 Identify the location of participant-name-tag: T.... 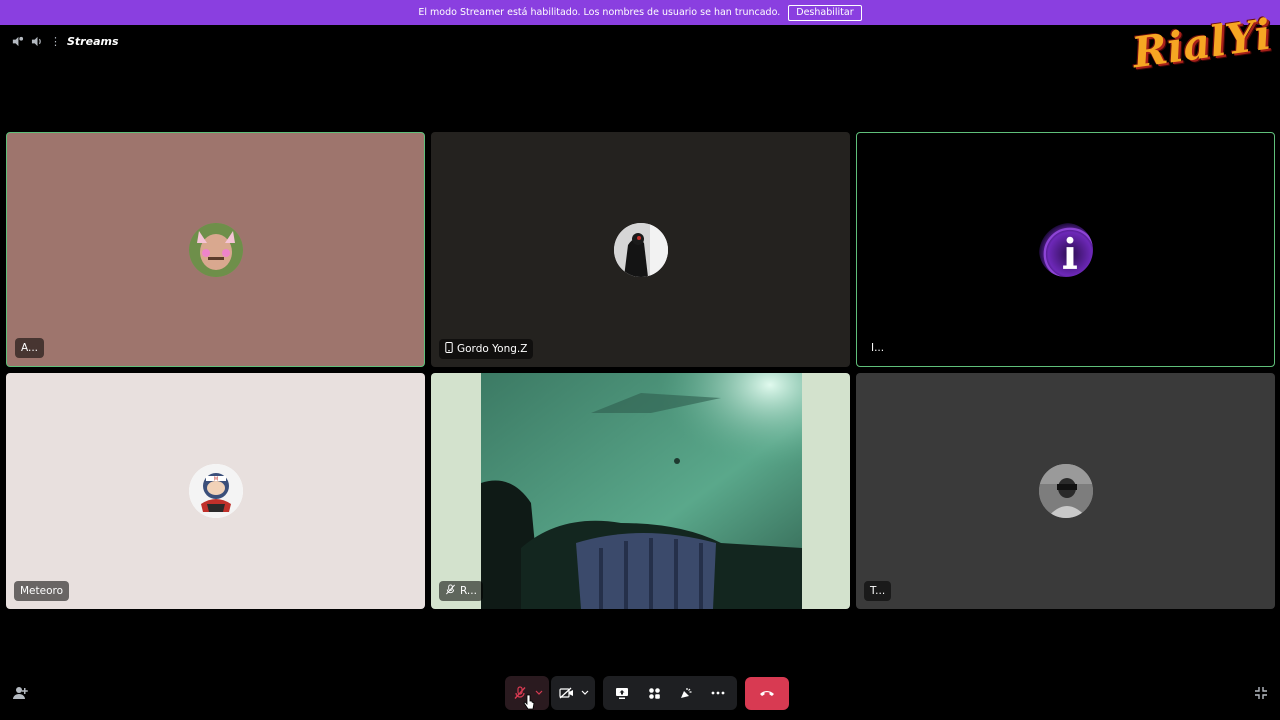
(878, 591).